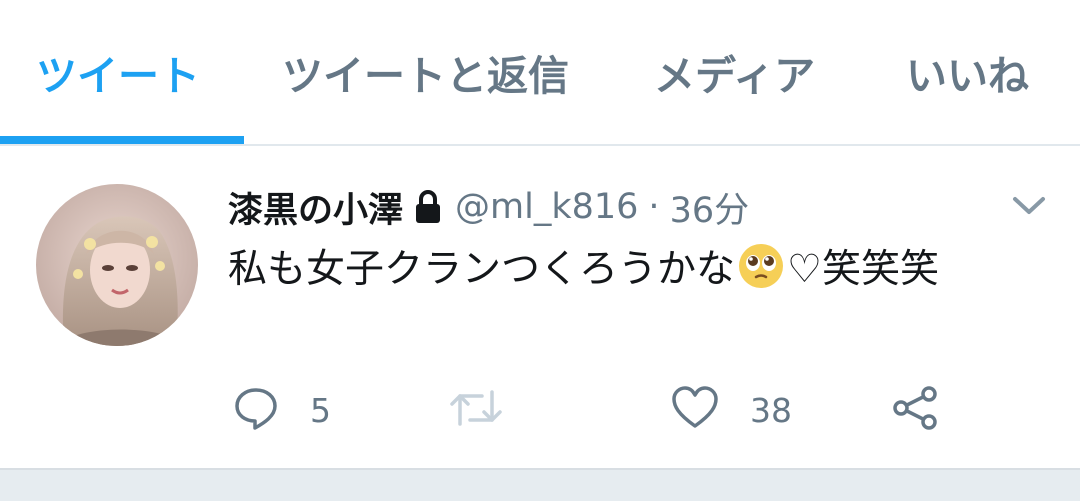 This screenshot has height=501, width=1080. What do you see at coordinates (425, 76) in the screenshot?
I see `tab-tweets-and-replies: ツイートと返信` at bounding box center [425, 76].